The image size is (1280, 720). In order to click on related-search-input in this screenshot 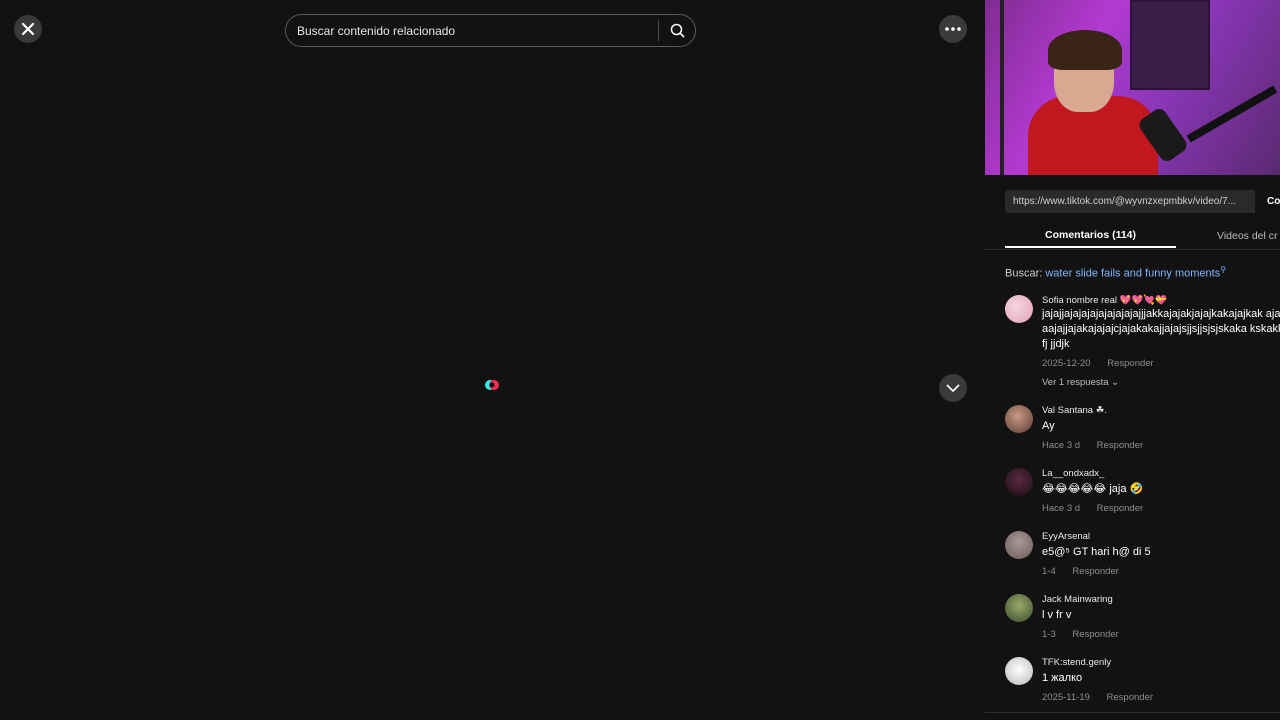, I will do `click(472, 30)`.